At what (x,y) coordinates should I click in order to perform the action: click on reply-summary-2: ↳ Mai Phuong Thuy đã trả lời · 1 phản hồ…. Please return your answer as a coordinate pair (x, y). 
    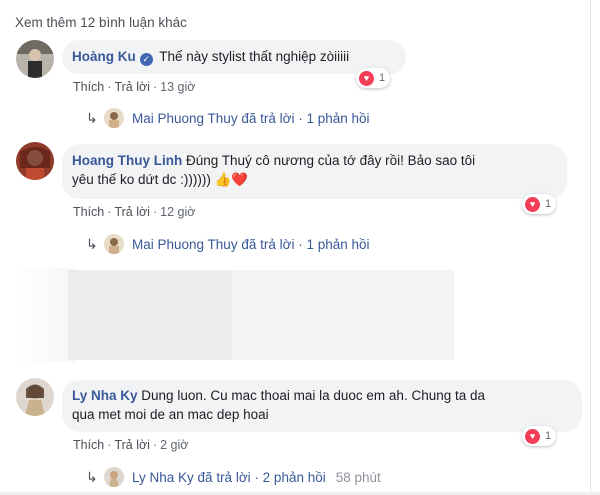
    Looking at the image, I should click on (228, 244).